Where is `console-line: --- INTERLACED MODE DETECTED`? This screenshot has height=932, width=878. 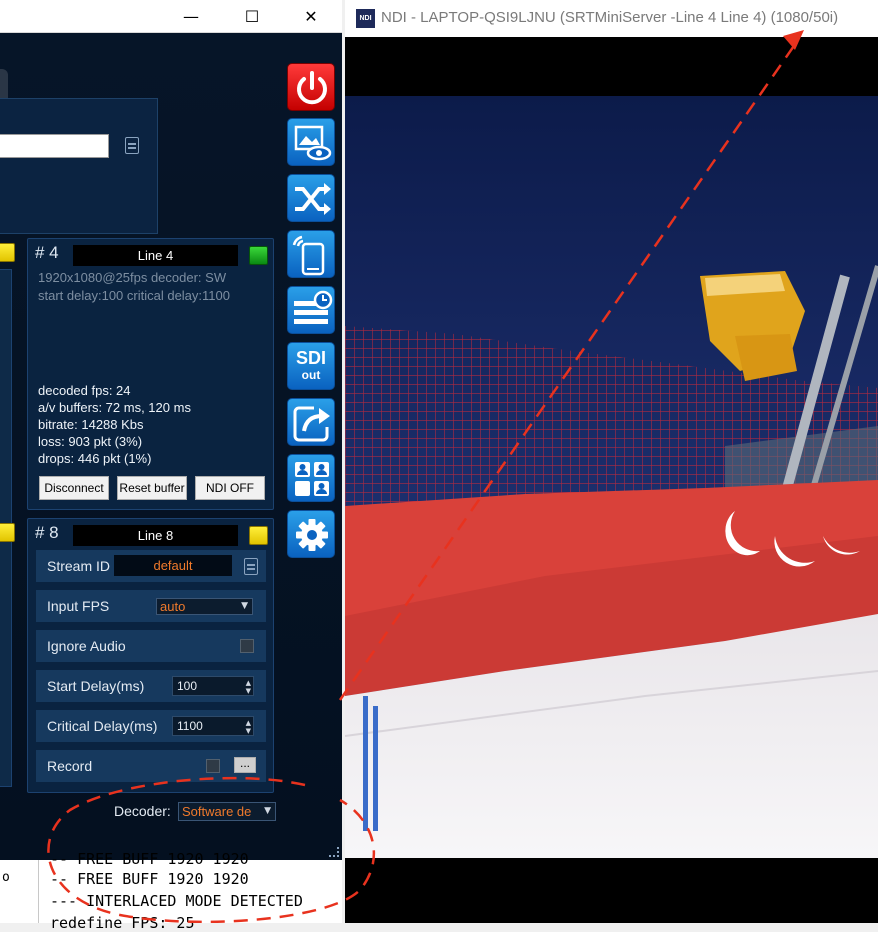 console-line: --- INTERLACED MODE DETECTED is located at coordinates (176, 901).